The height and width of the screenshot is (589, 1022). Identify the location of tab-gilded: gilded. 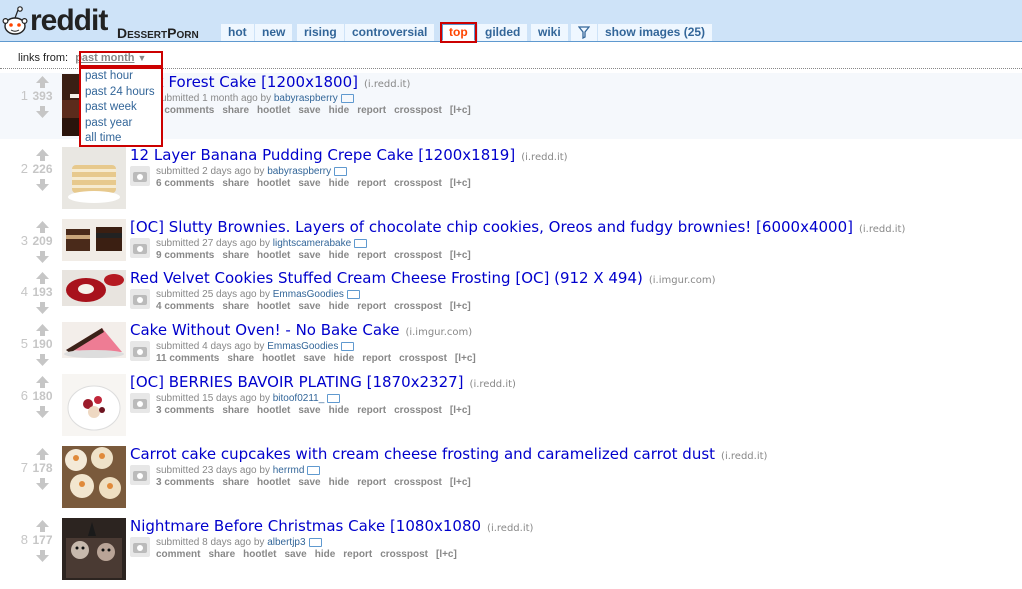
(503, 32).